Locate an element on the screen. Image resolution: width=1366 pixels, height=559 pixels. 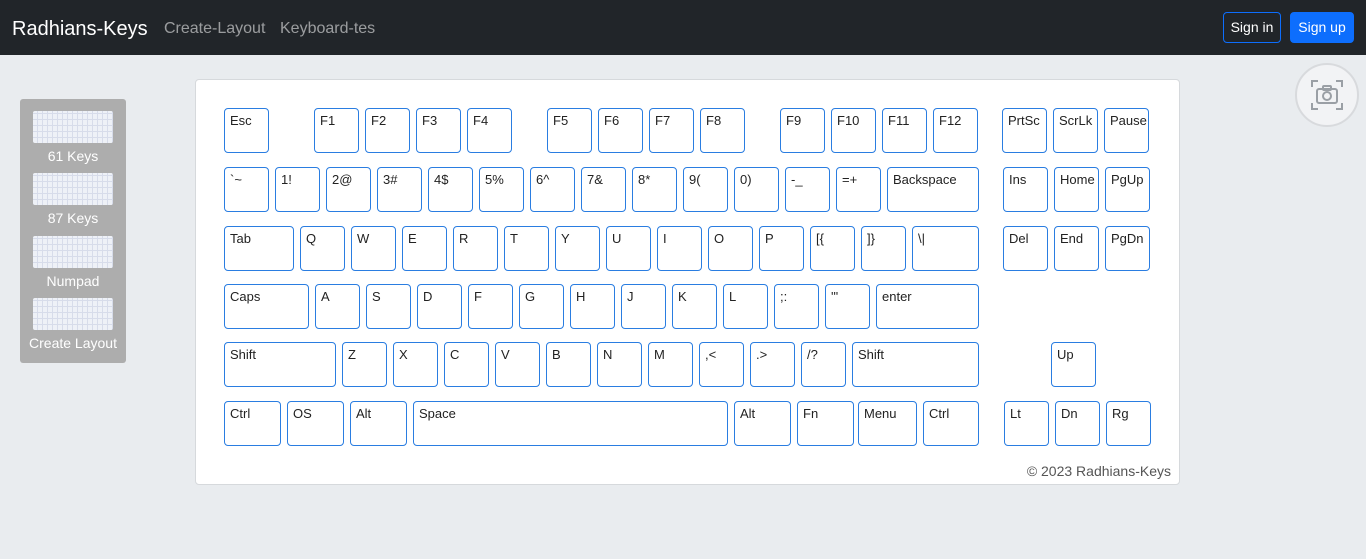
key-z: Z is located at coordinates (364, 364).